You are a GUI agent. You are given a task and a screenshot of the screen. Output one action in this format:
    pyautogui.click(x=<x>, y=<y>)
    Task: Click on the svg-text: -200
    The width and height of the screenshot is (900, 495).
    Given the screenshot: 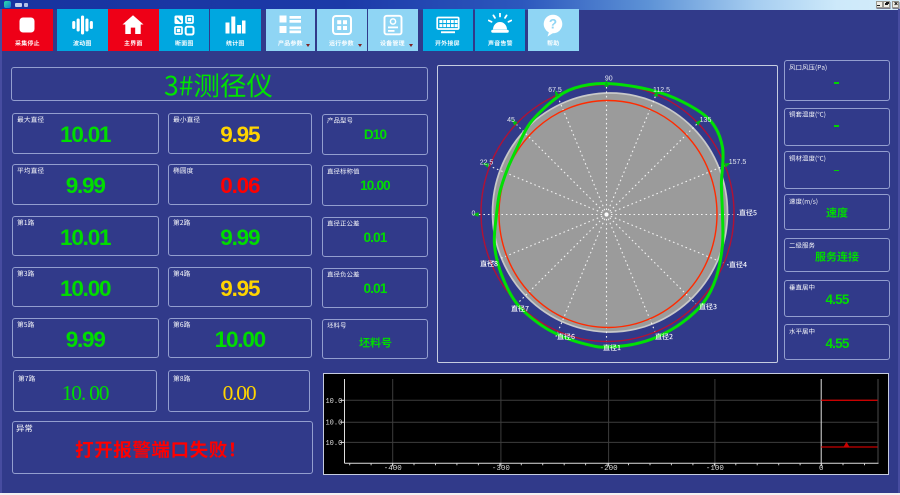 What is the action you would take?
    pyautogui.click(x=608, y=469)
    